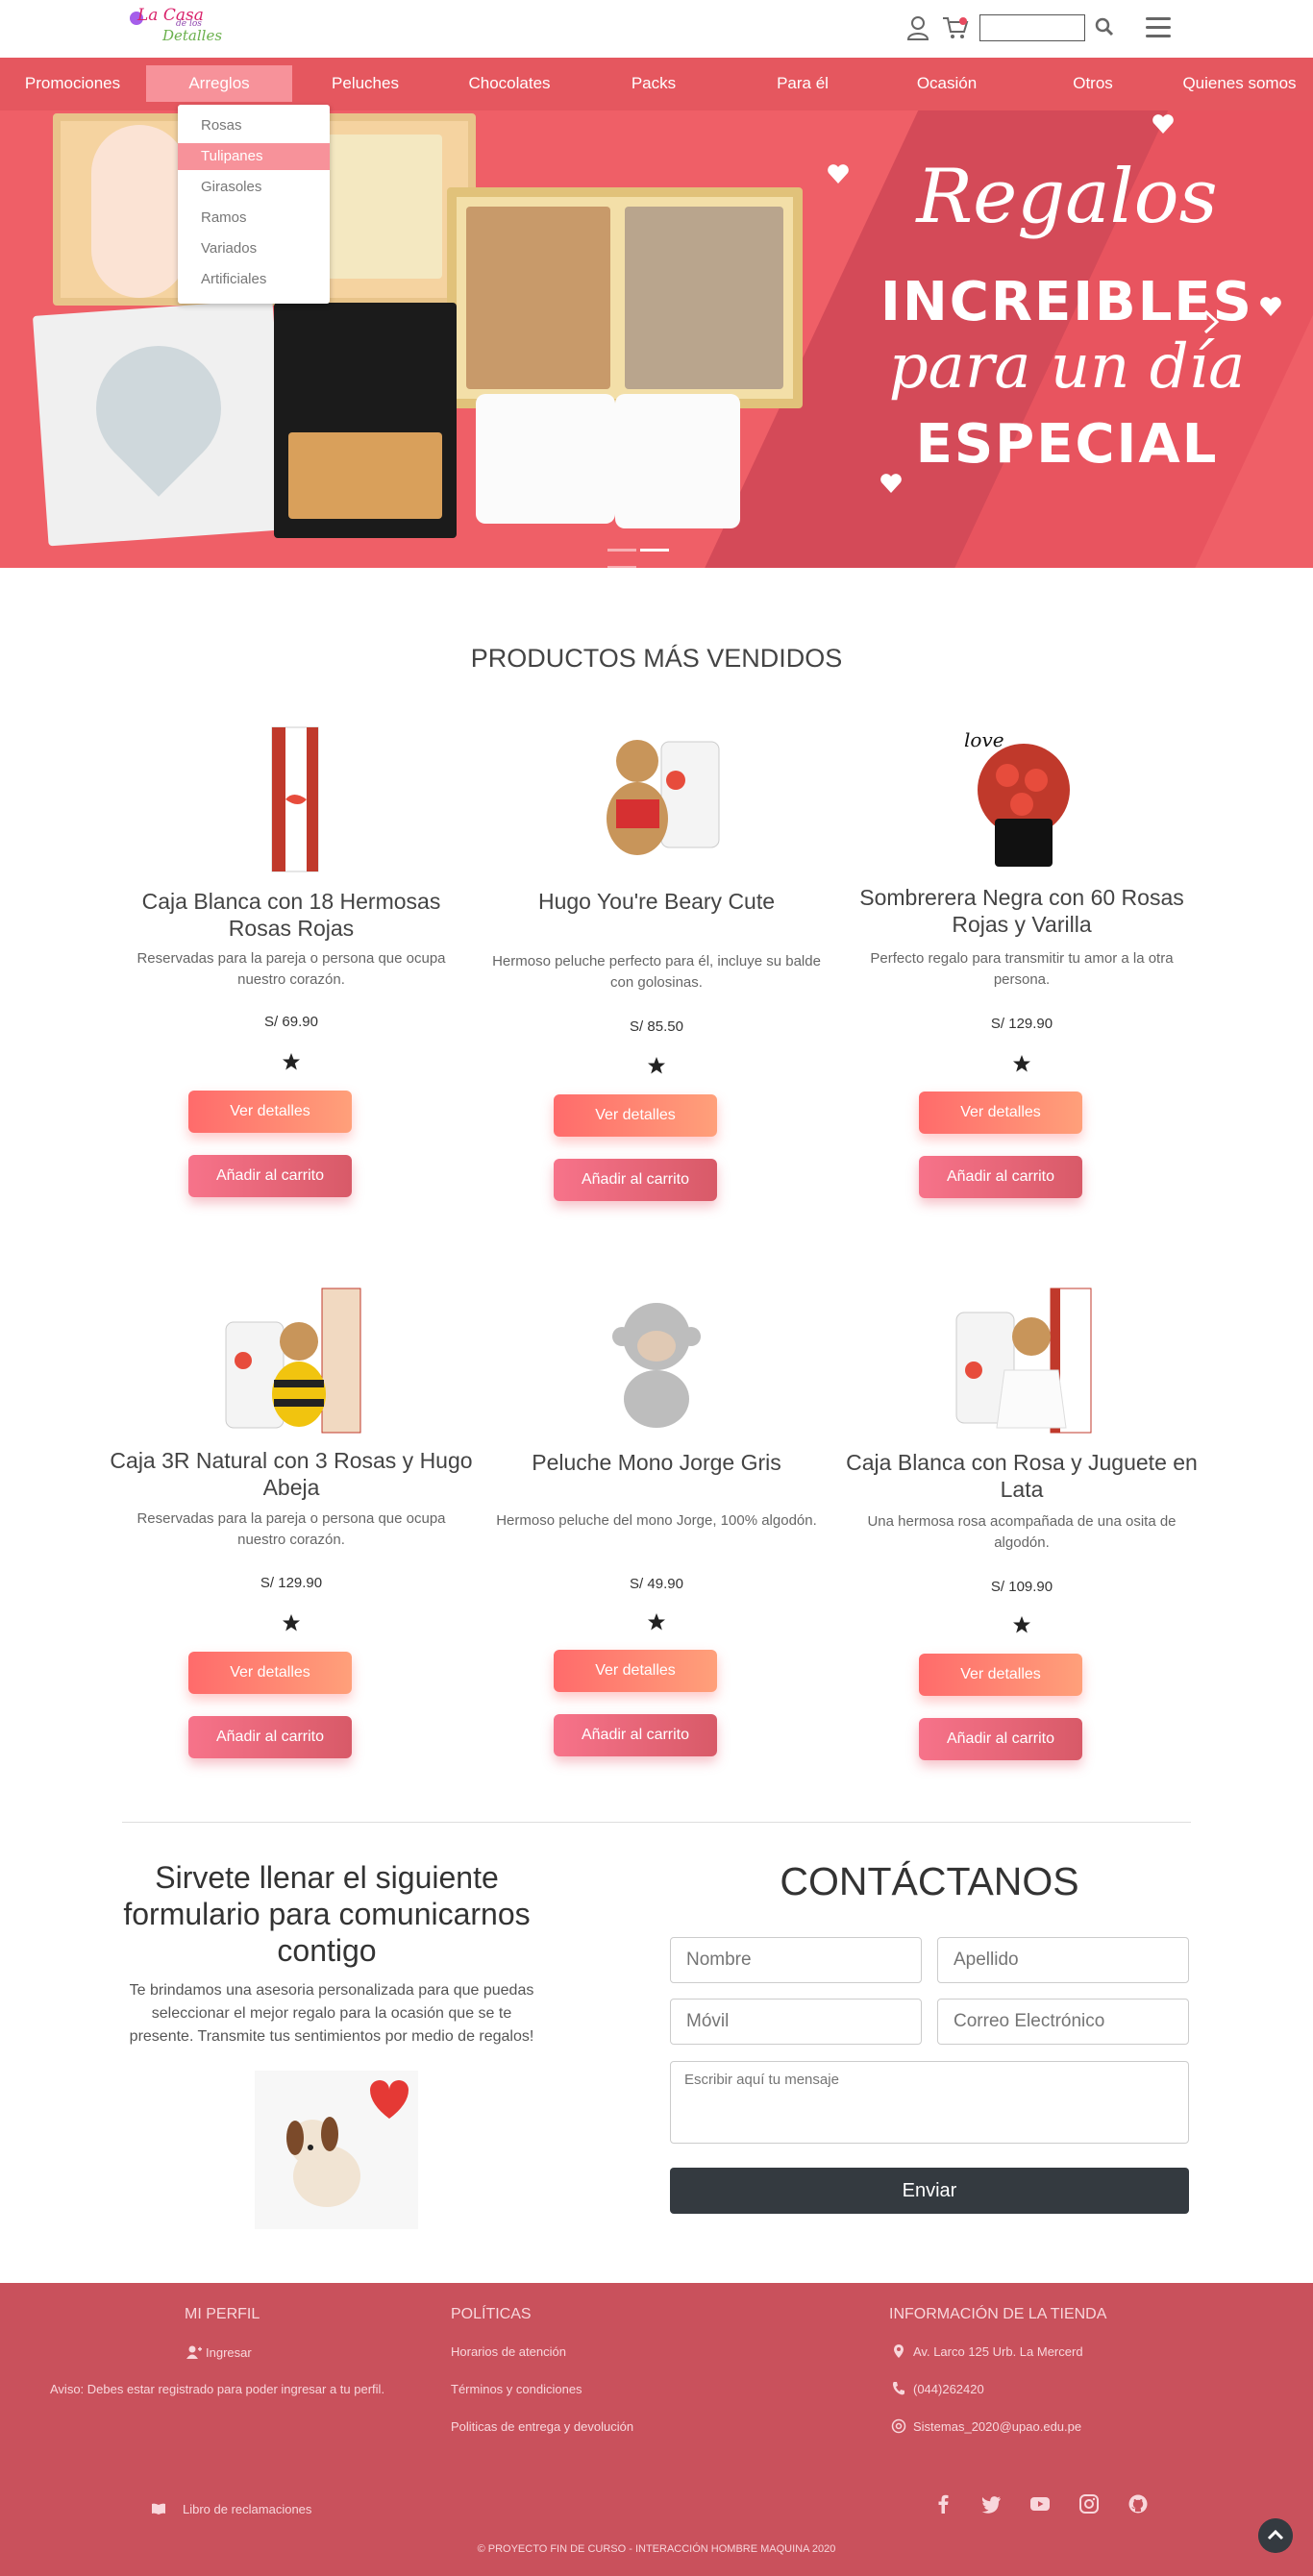 Image resolution: width=1313 pixels, height=2576 pixels. I want to click on nav-para-el: Para él, so click(802, 83).